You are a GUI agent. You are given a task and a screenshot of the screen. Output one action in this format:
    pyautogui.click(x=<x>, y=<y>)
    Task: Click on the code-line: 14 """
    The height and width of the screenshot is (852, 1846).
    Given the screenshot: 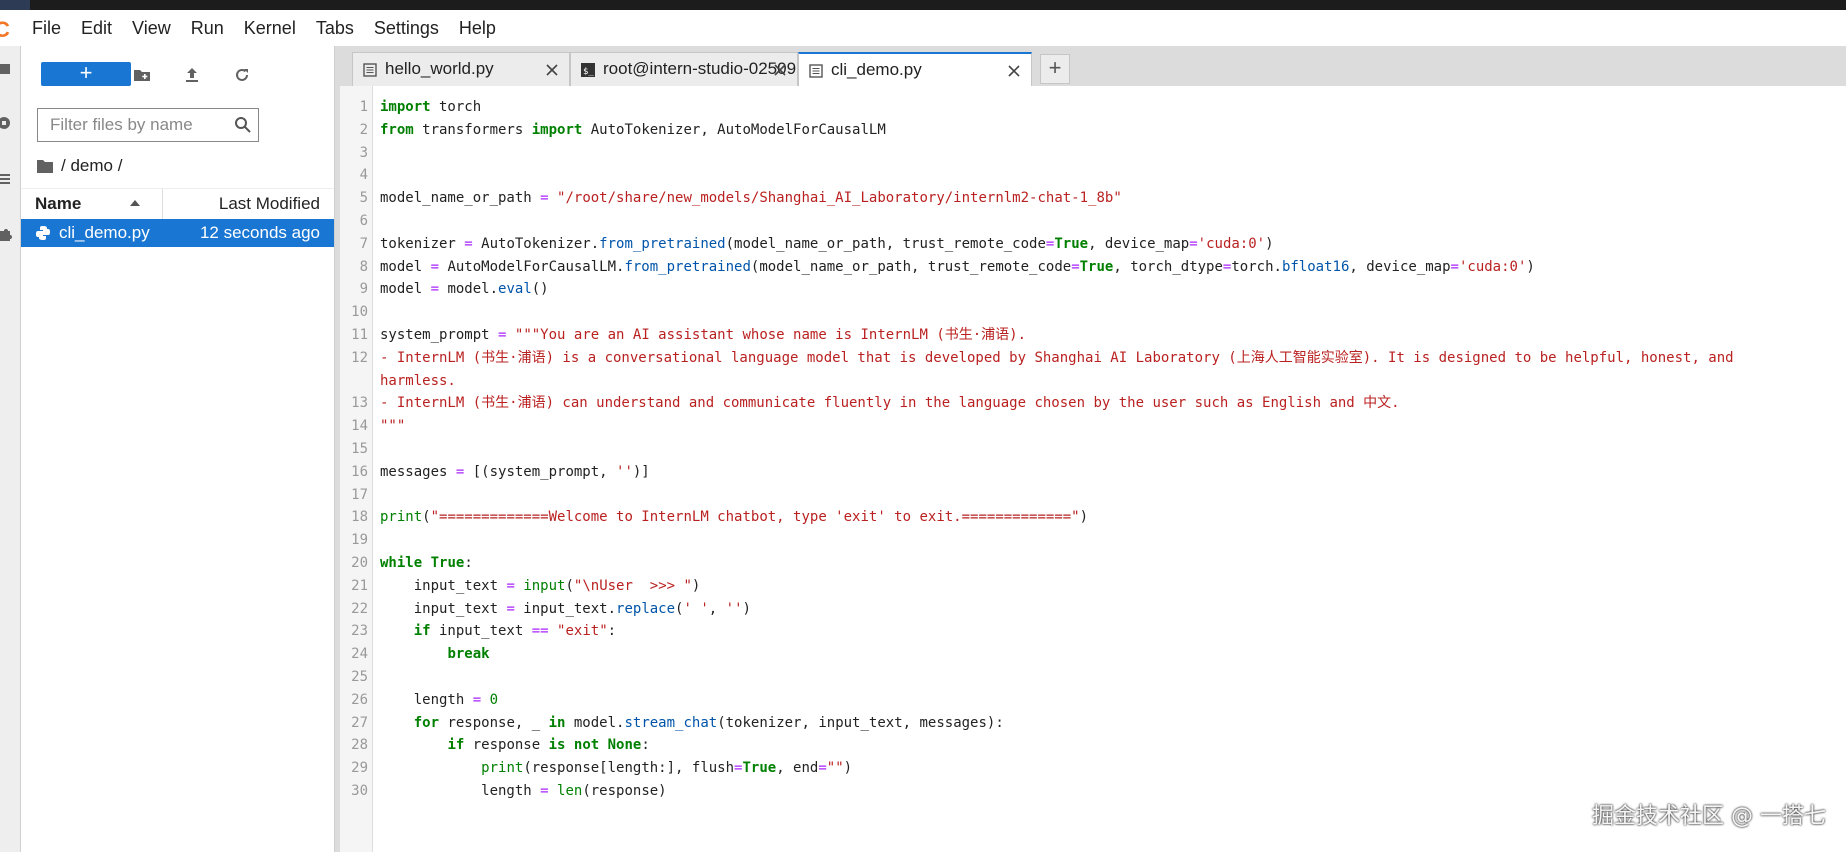 What is the action you would take?
    pyautogui.click(x=1093, y=426)
    